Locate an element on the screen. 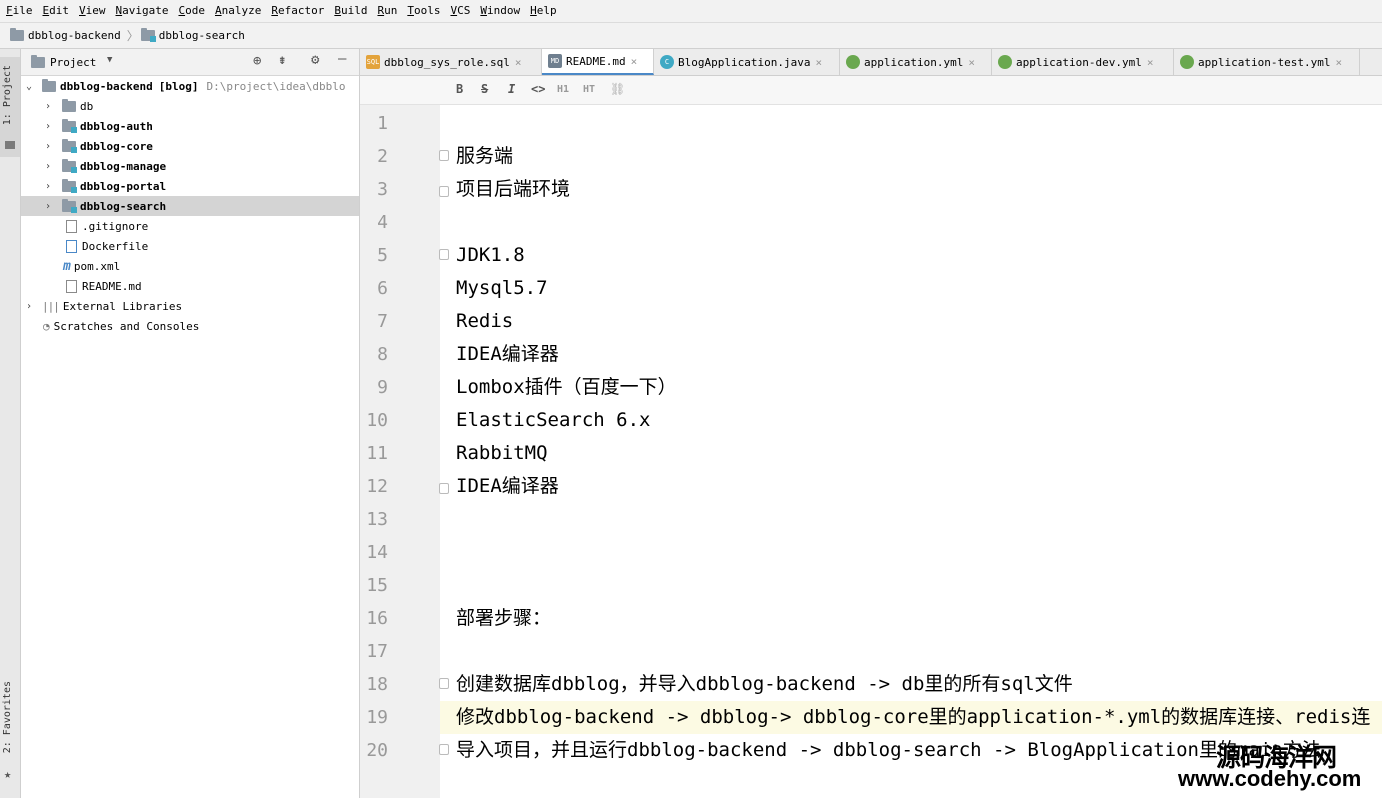 The width and height of the screenshot is (1382, 798). tree-item-dockerfile: Dockerfile is located at coordinates (190, 246).